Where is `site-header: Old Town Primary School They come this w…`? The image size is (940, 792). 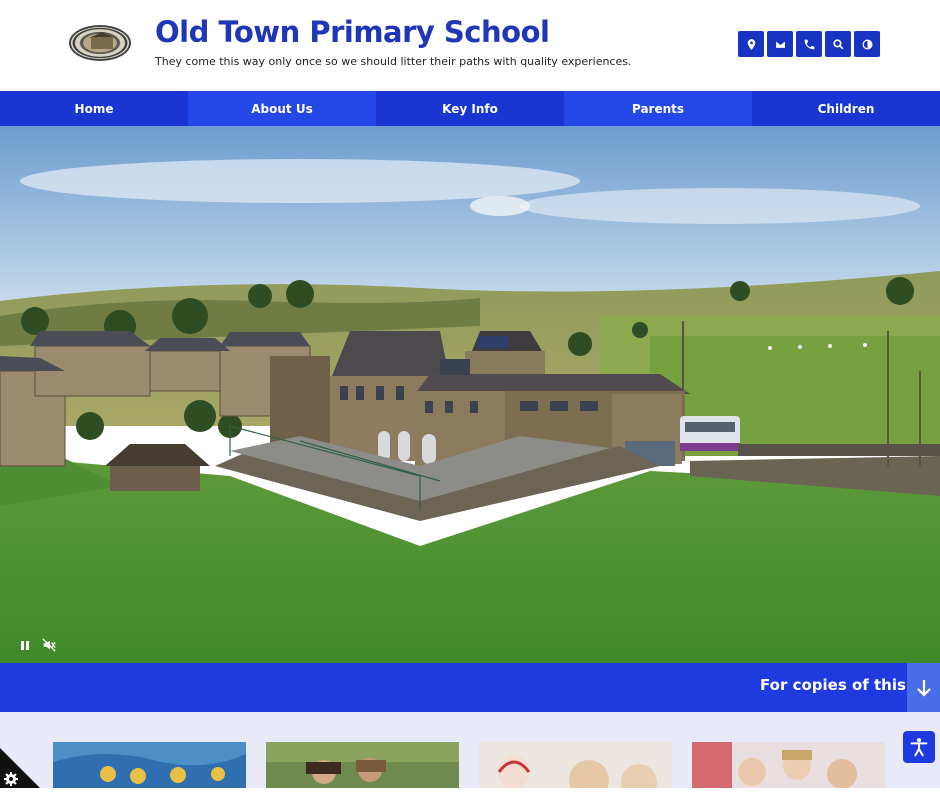 site-header: Old Town Primary School They come this w… is located at coordinates (470, 45).